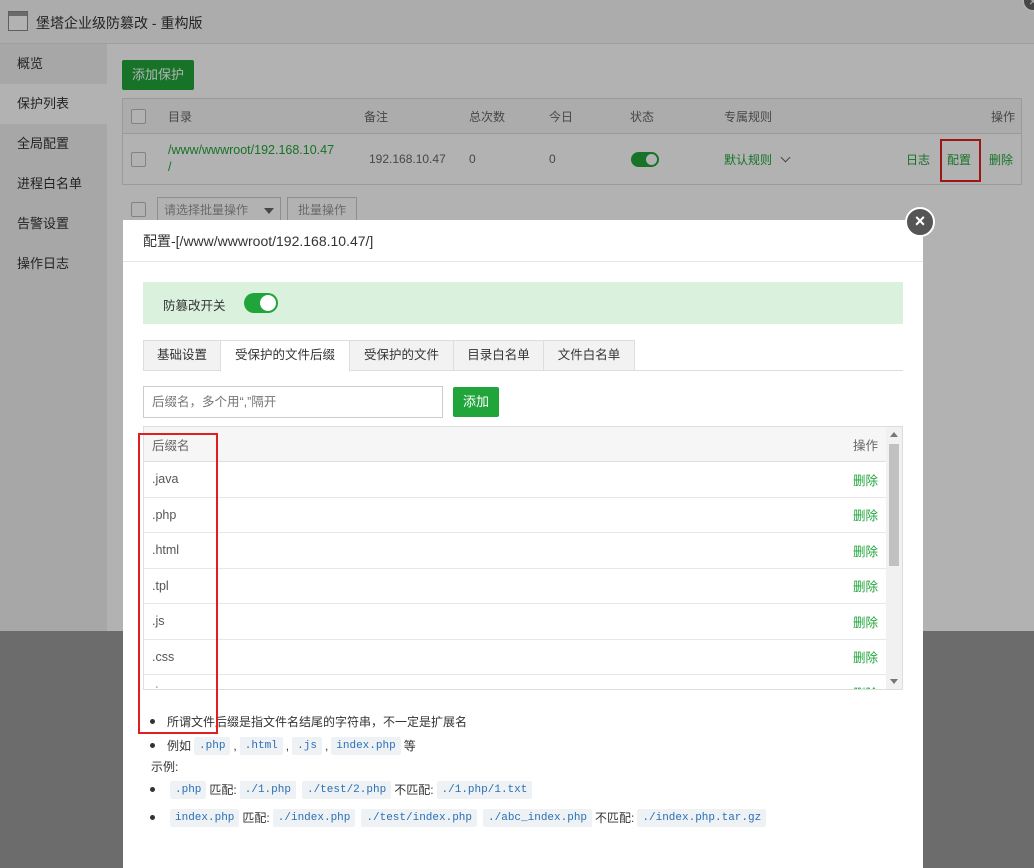  What do you see at coordinates (894, 681) in the screenshot?
I see `scroll-down-arrow-icon` at bounding box center [894, 681].